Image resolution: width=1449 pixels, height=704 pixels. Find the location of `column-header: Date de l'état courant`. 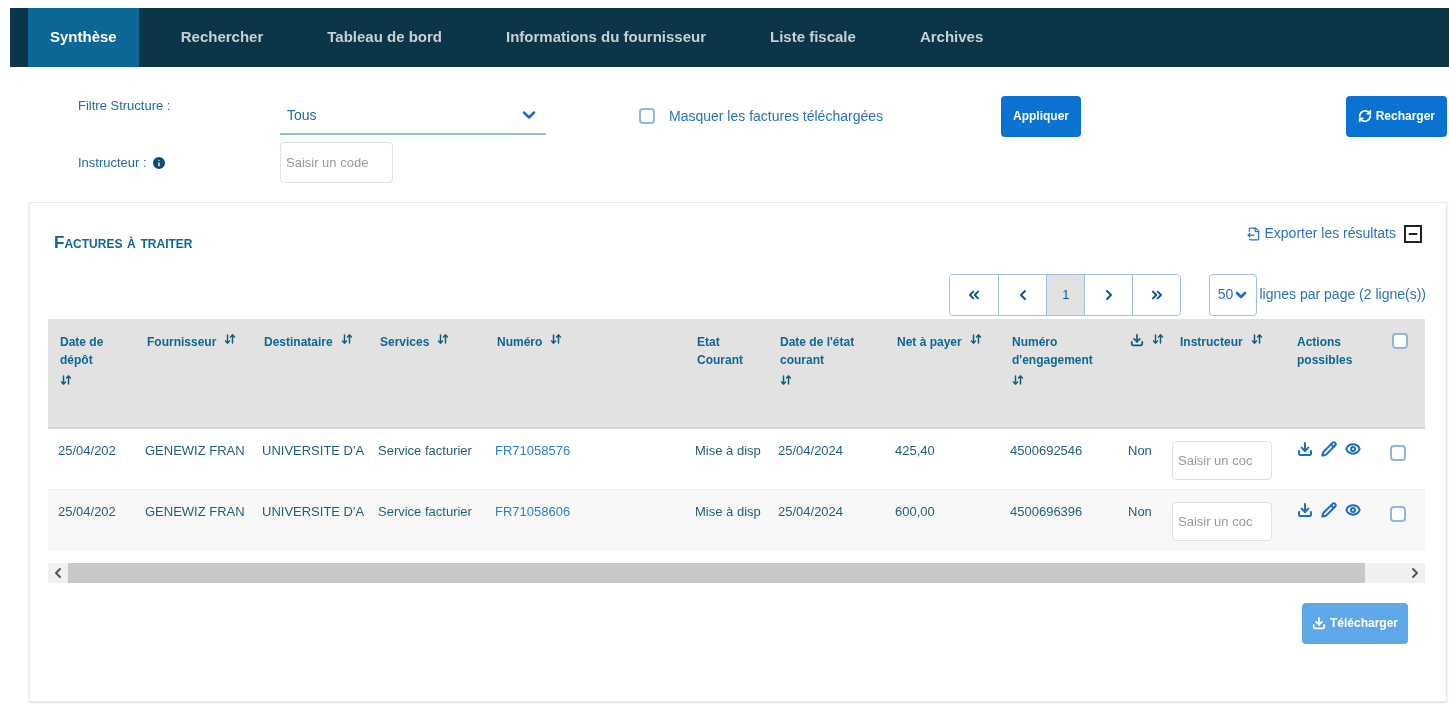

column-header: Date de l'état courant is located at coordinates (830, 351).